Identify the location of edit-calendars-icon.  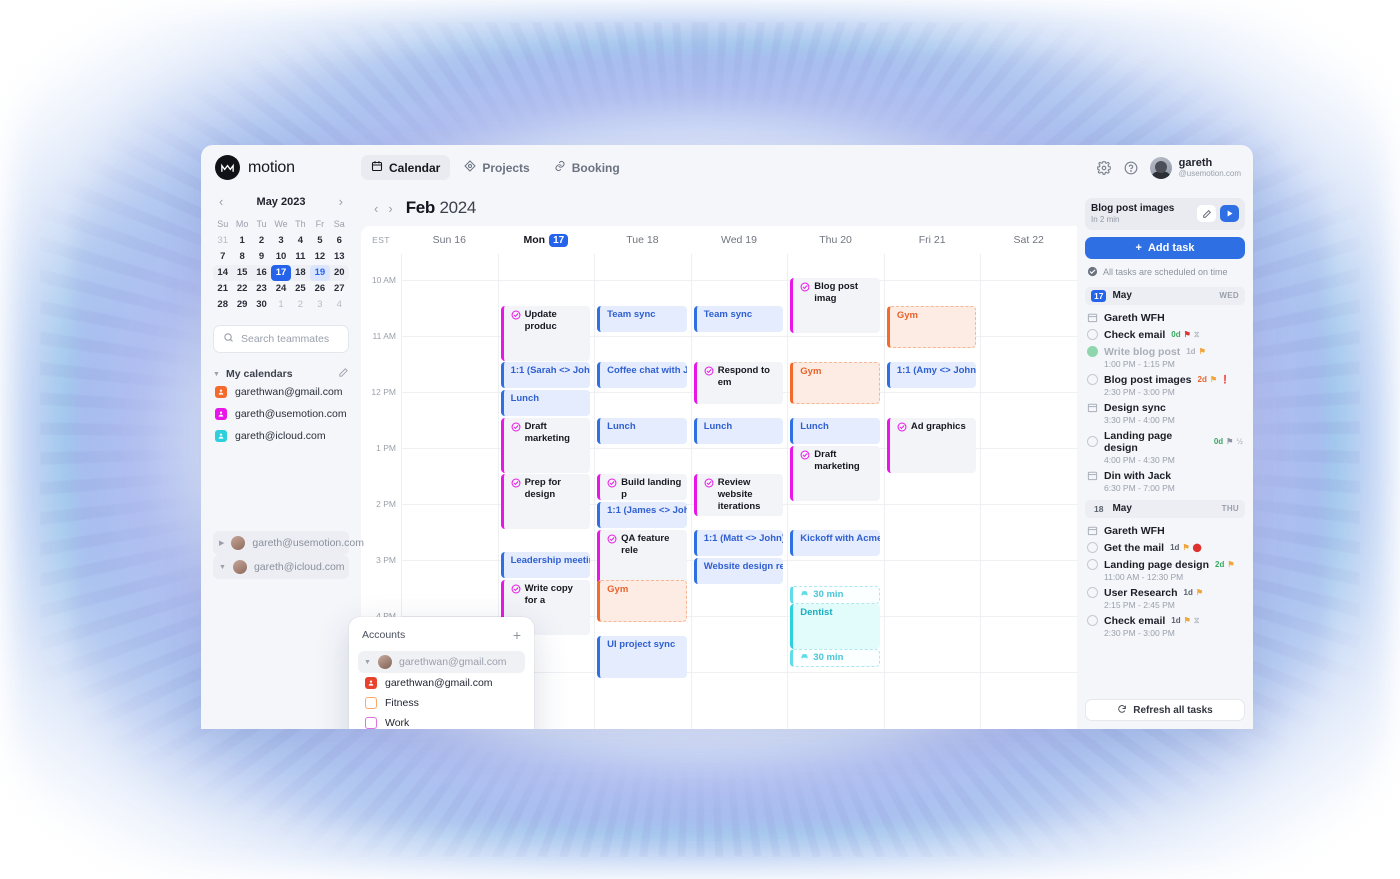
(343, 374).